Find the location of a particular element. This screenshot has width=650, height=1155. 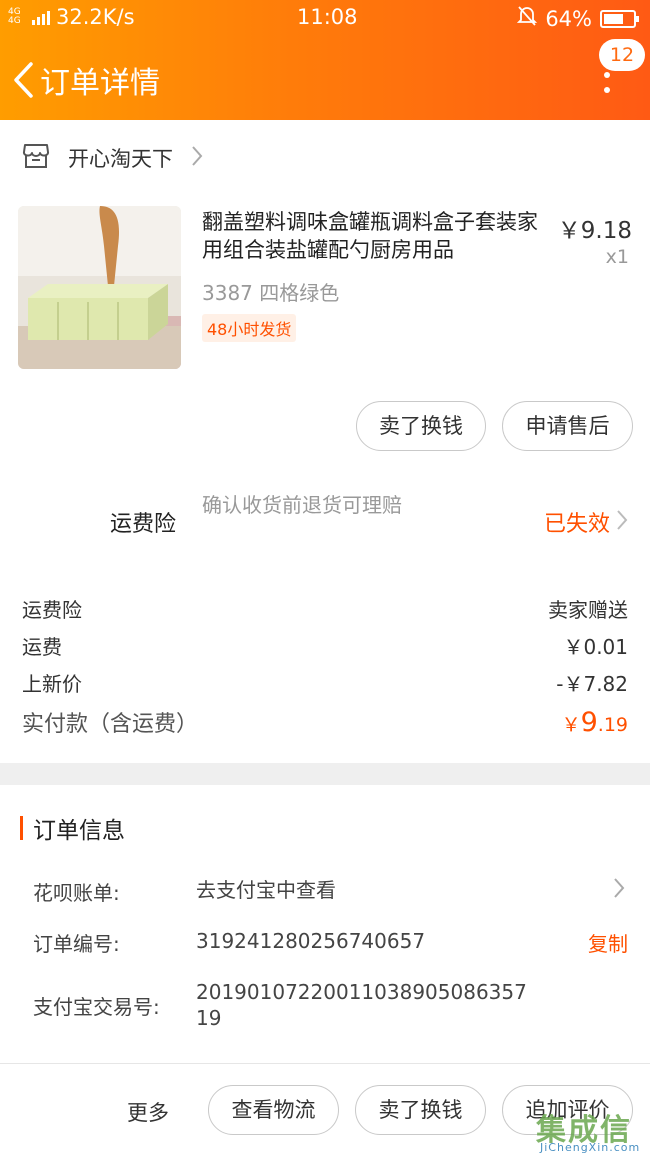

product-quantity: x1 is located at coordinates (617, 257).